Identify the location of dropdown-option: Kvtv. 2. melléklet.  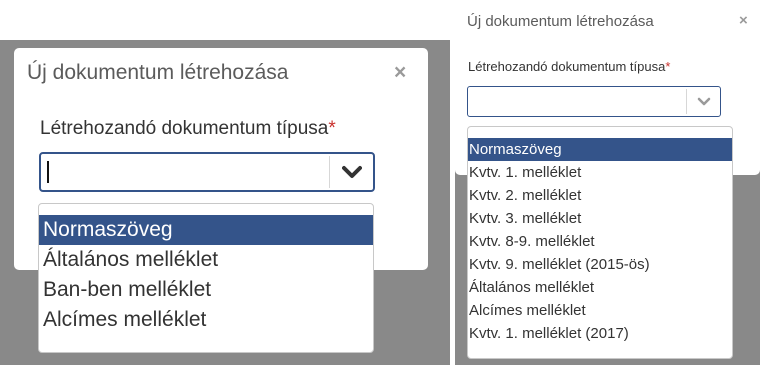
(600, 195).